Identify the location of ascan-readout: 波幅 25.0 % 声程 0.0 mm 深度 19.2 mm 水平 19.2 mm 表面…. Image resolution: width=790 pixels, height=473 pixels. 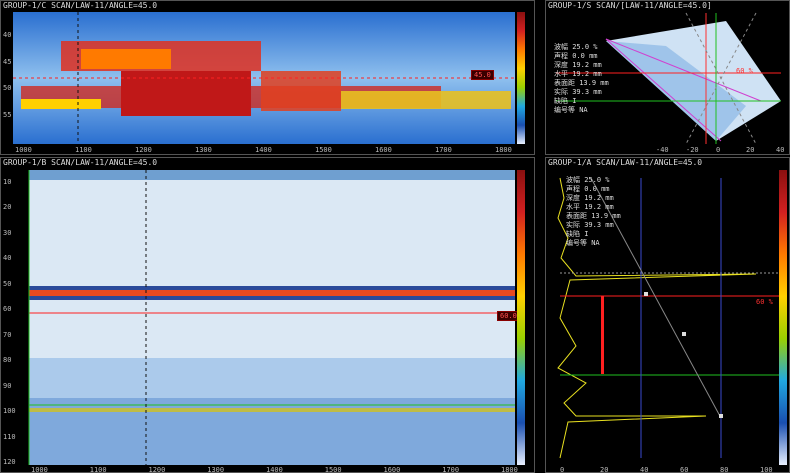
(593, 212).